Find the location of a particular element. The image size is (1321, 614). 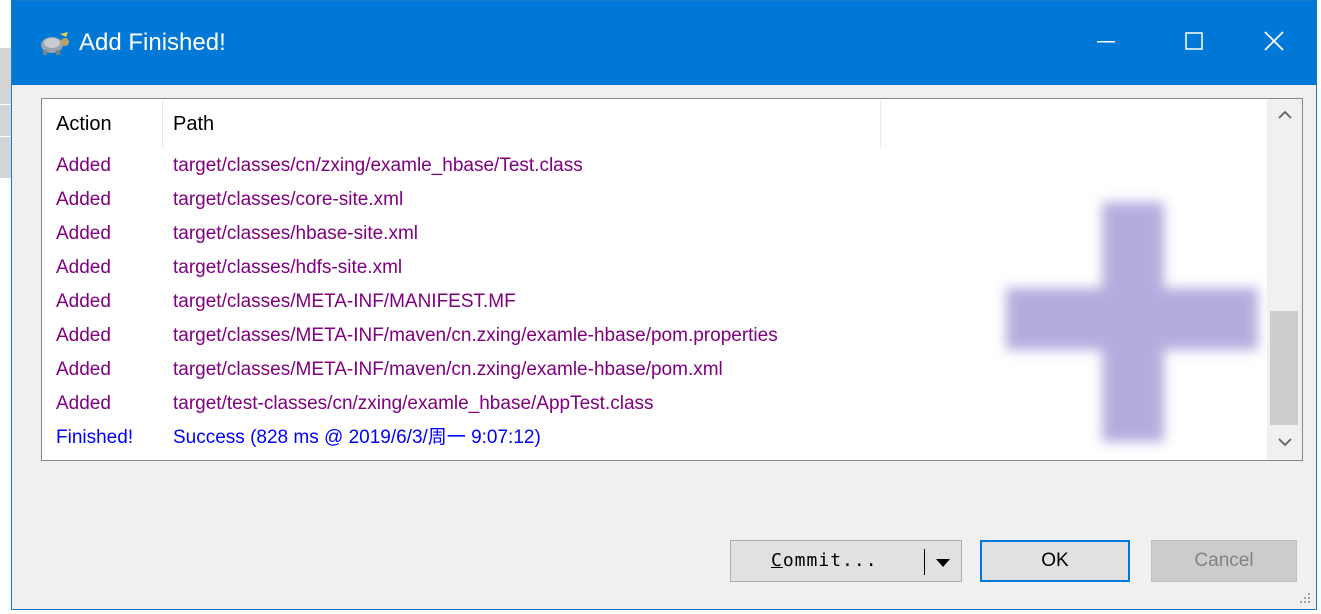

column-header-action: Action is located at coordinates (84, 124).